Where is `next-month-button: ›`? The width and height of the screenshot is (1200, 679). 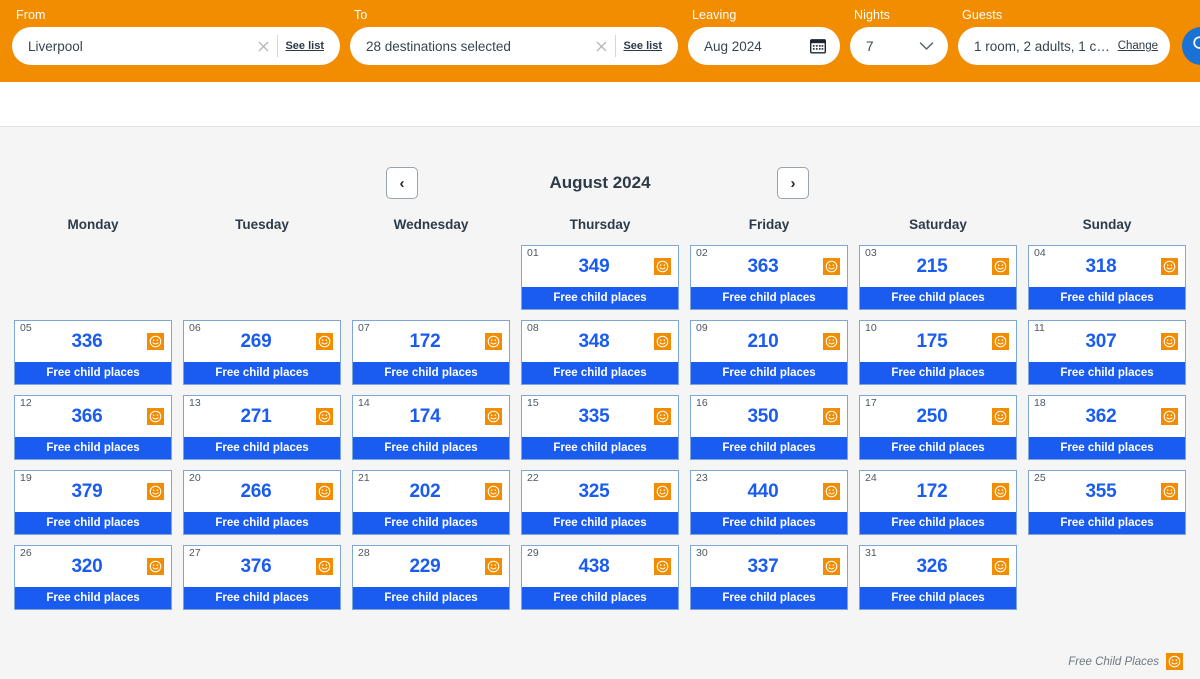
next-month-button: › is located at coordinates (793, 183).